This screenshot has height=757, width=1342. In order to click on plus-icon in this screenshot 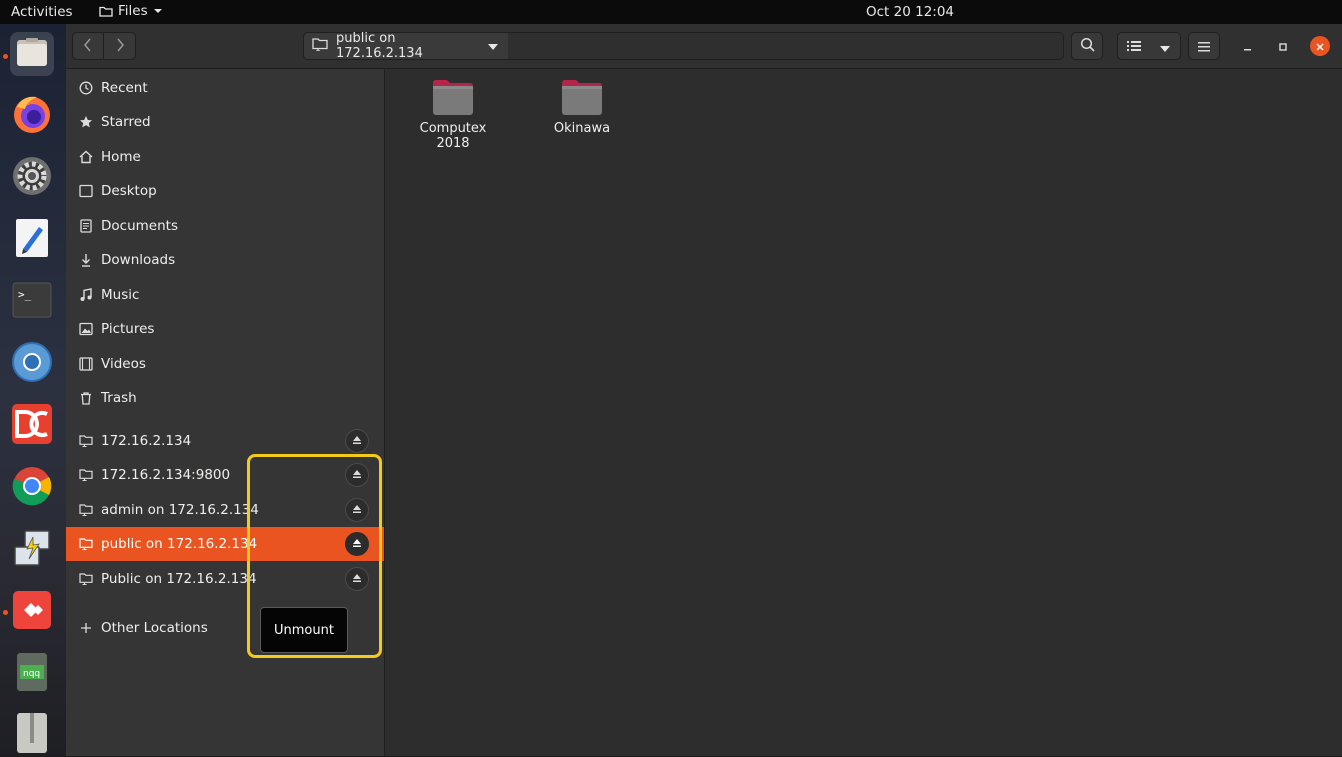, I will do `click(86, 628)`.